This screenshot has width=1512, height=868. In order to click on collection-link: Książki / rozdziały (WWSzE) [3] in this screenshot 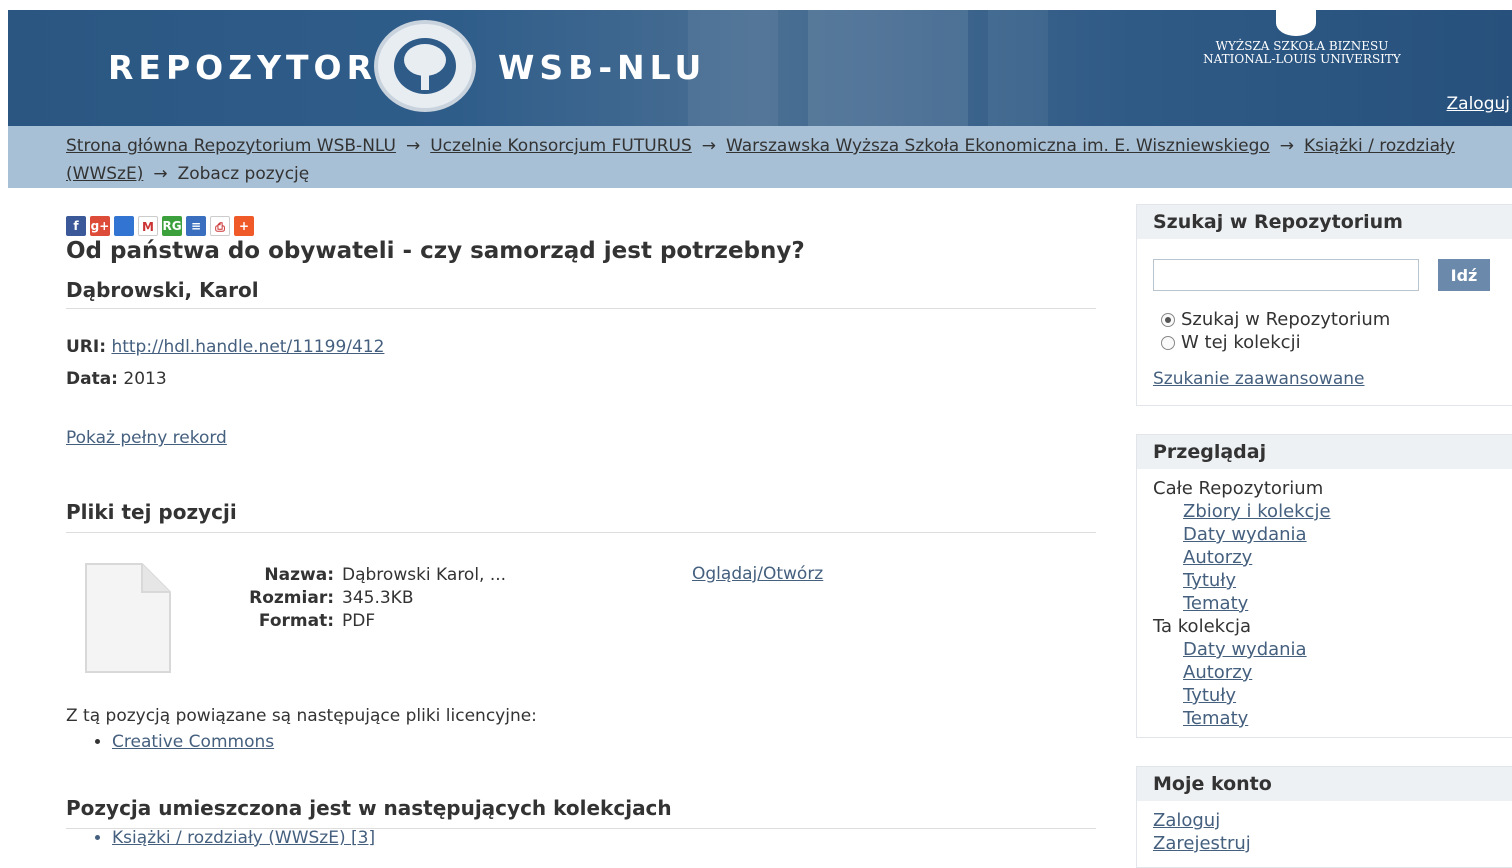, I will do `click(243, 838)`.